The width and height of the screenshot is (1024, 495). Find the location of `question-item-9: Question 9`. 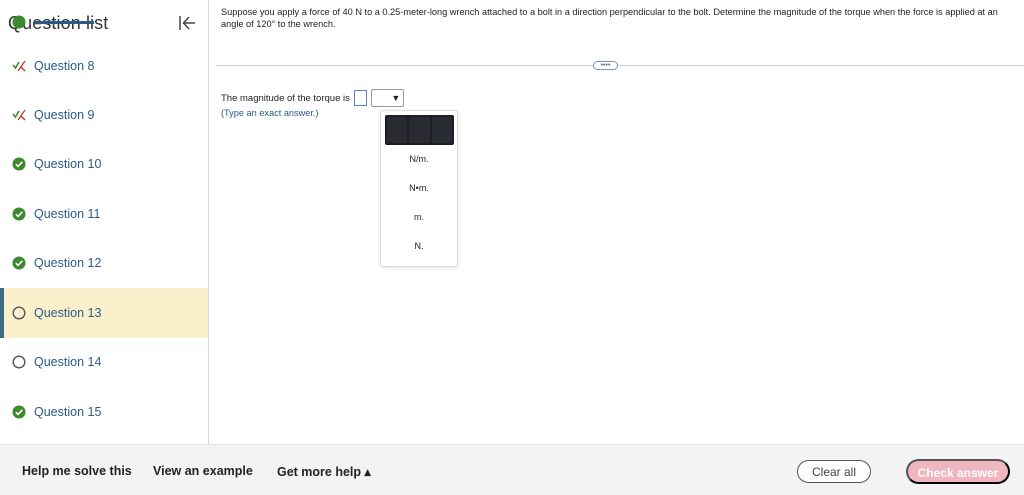

question-item-9: Question 9 is located at coordinates (104, 115).